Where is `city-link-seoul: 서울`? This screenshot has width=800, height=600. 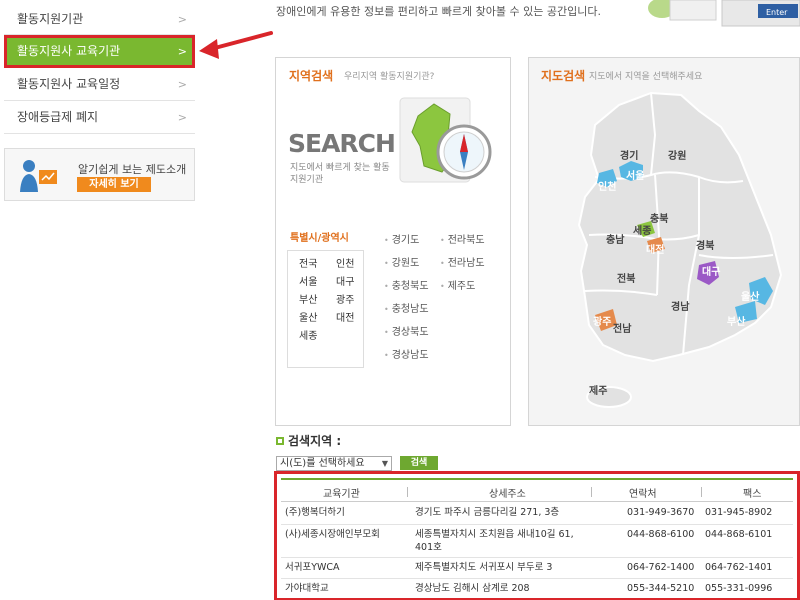
city-link-seoul: 서울 is located at coordinates (317, 282).